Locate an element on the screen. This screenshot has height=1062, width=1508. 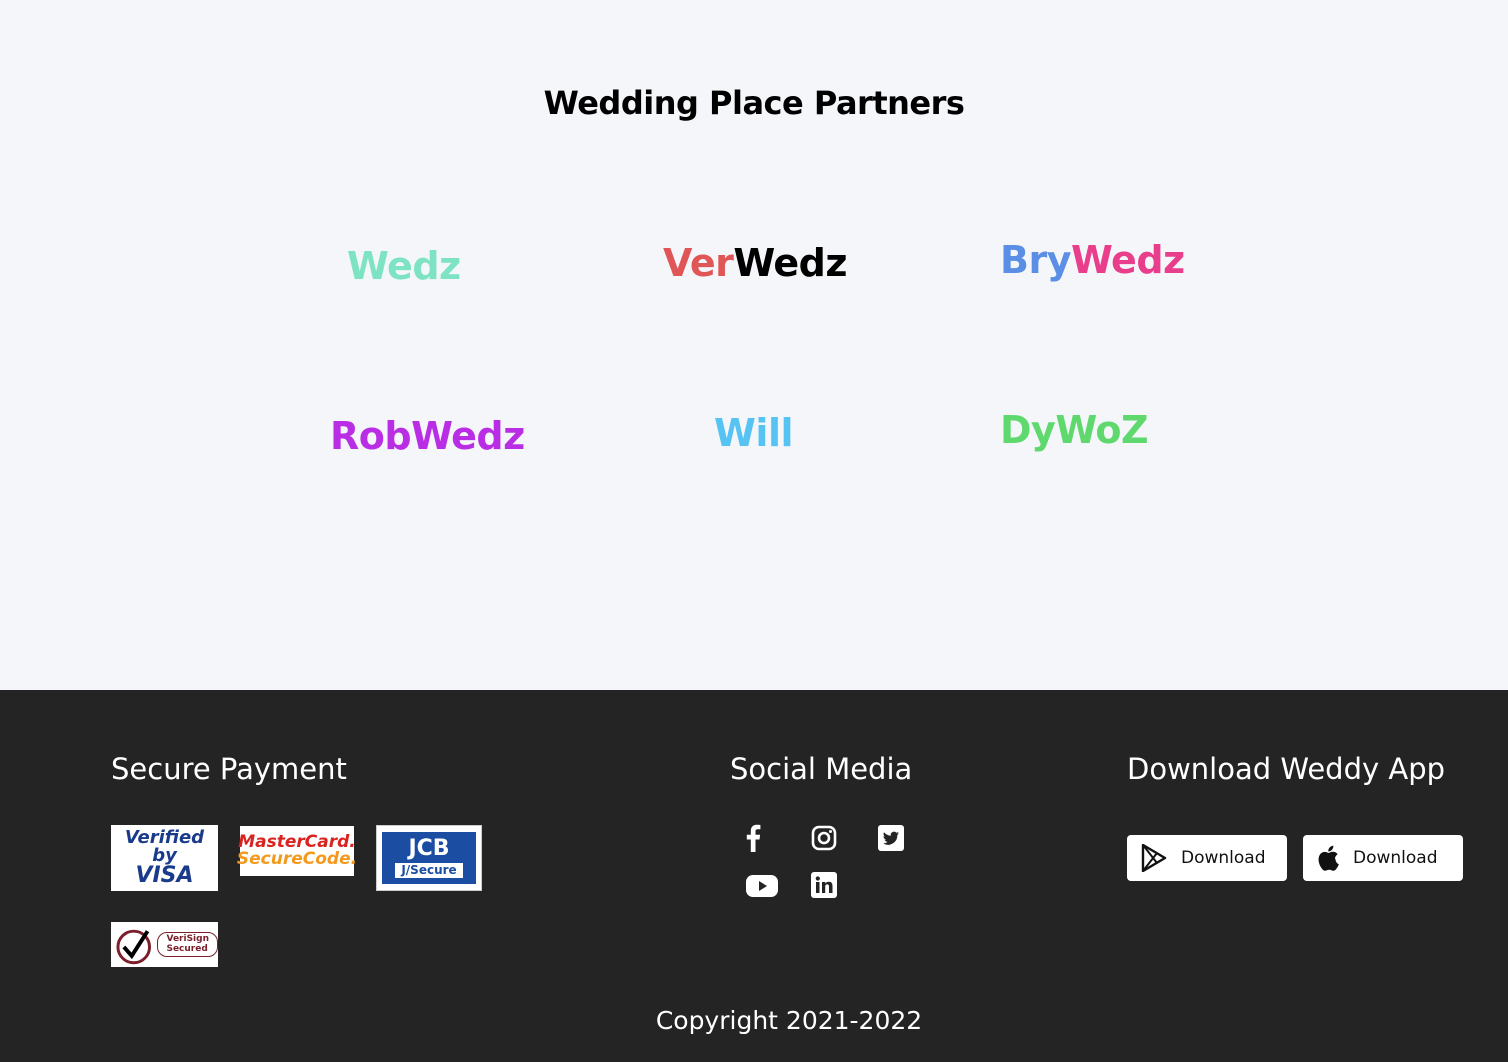
partners-title: Wedding Place Partners is located at coordinates (754, 103).